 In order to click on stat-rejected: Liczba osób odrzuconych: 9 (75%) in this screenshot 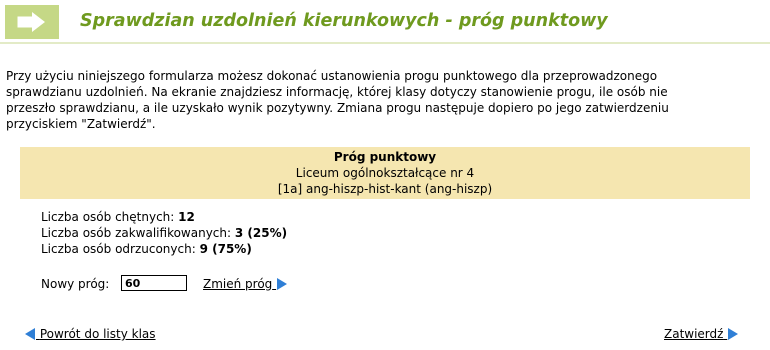, I will do `click(164, 249)`.